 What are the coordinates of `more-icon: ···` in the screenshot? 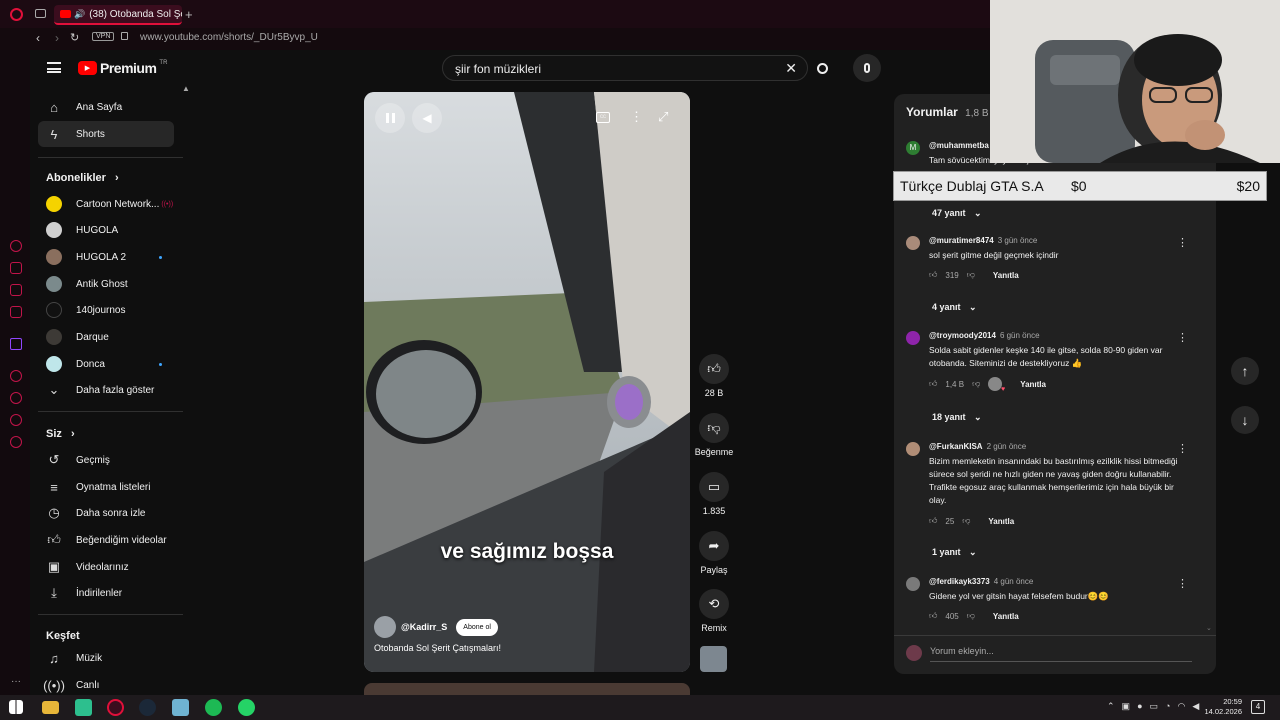 It's located at (16, 681).